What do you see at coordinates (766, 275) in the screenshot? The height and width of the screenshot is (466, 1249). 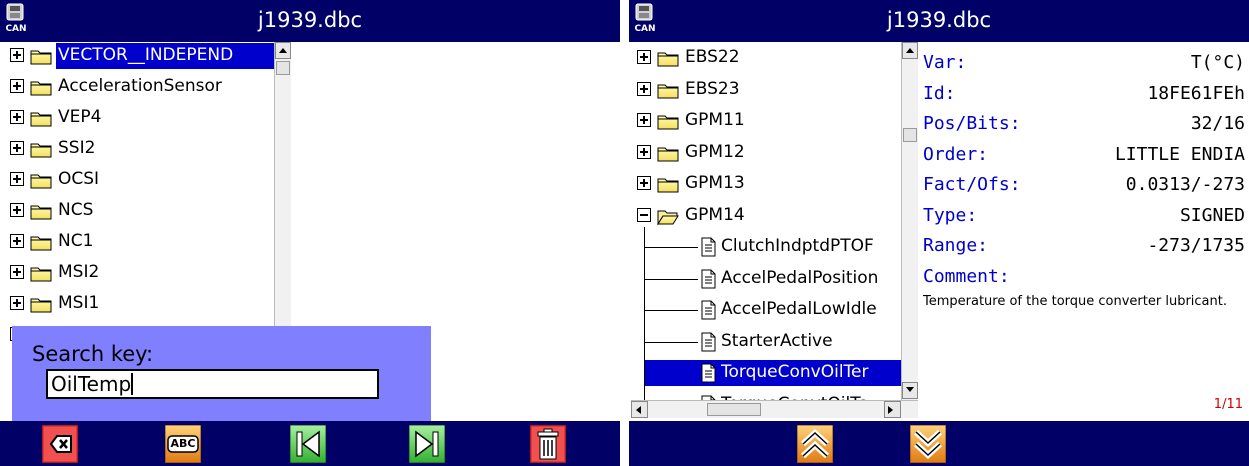 I see `tree-item: AccelPedalPosition` at bounding box center [766, 275].